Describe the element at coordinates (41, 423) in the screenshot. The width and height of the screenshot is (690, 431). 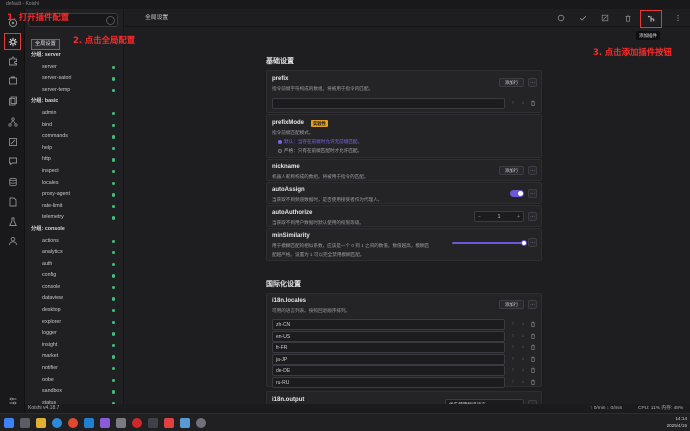
I see `explorer-icon` at that location.